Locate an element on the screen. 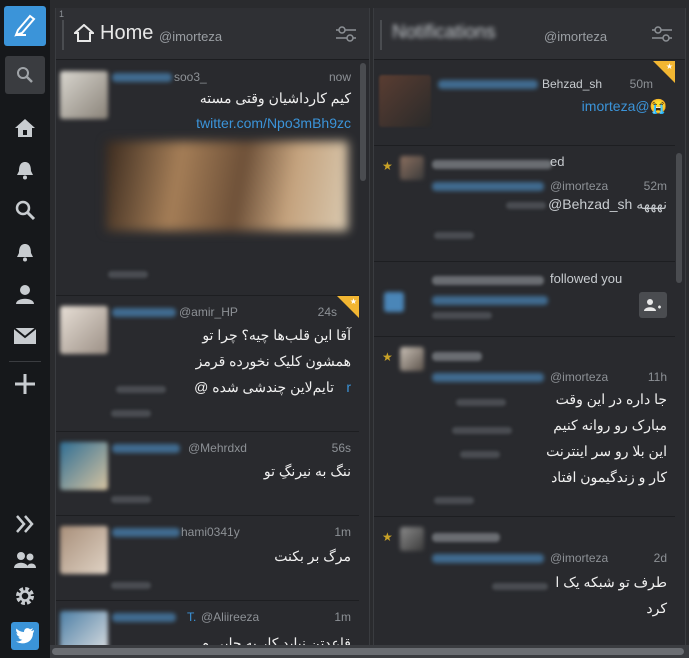 The image size is (689, 658). mention-link: imorteza@😭 is located at coordinates (624, 106).